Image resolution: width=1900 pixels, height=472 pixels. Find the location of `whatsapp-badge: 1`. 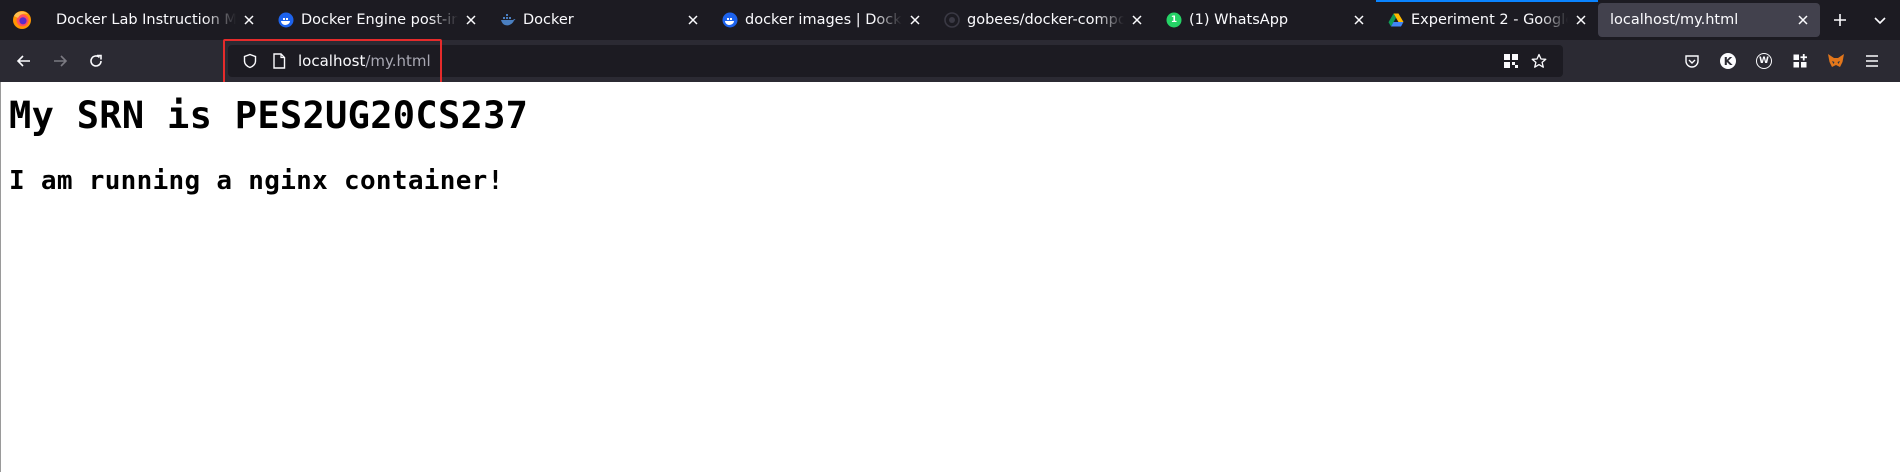

whatsapp-badge: 1 is located at coordinates (1174, 20).